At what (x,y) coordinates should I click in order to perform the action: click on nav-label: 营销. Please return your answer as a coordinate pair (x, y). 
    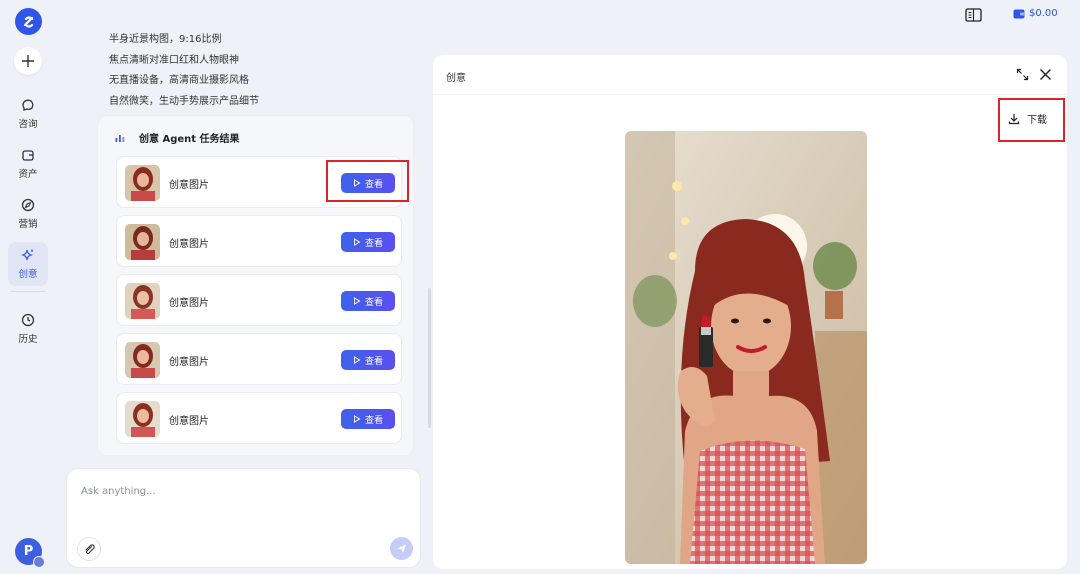
    Looking at the image, I should click on (28, 224).